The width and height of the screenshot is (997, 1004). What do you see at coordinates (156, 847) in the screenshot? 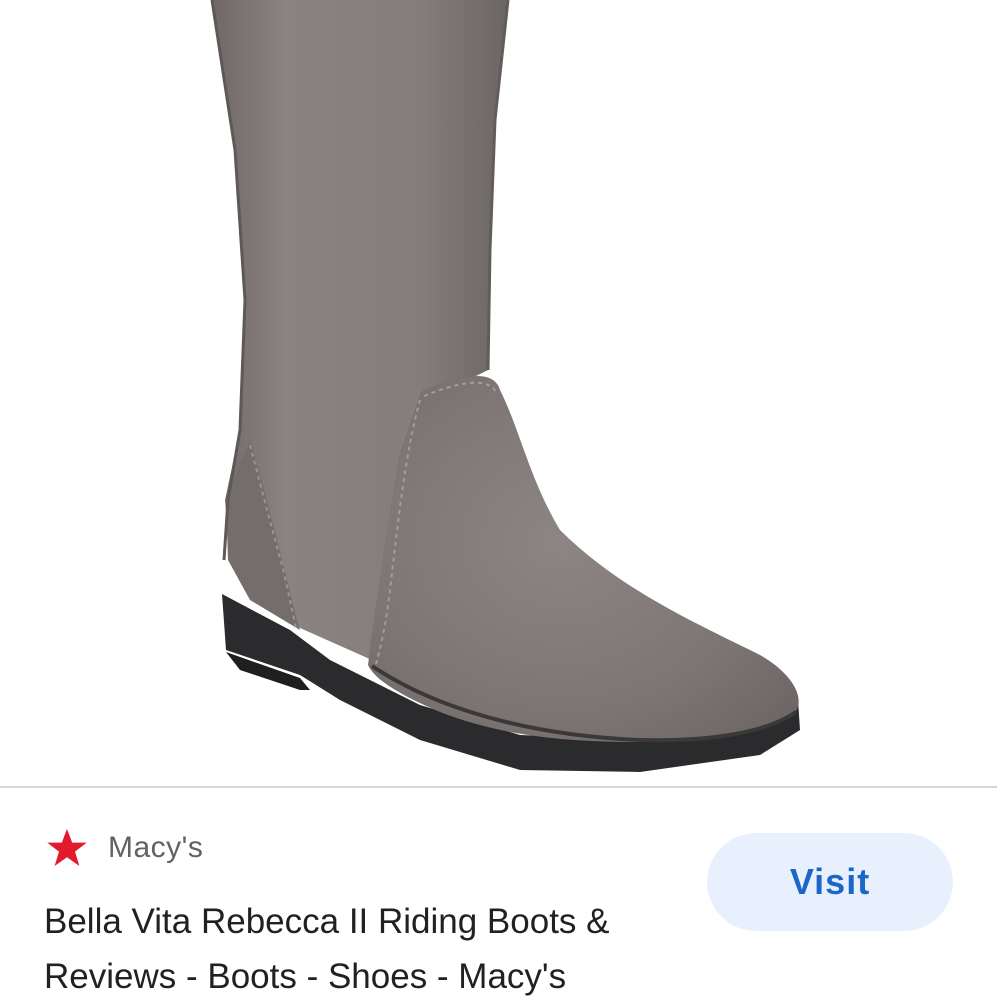
I see `source-name: Macy's` at bounding box center [156, 847].